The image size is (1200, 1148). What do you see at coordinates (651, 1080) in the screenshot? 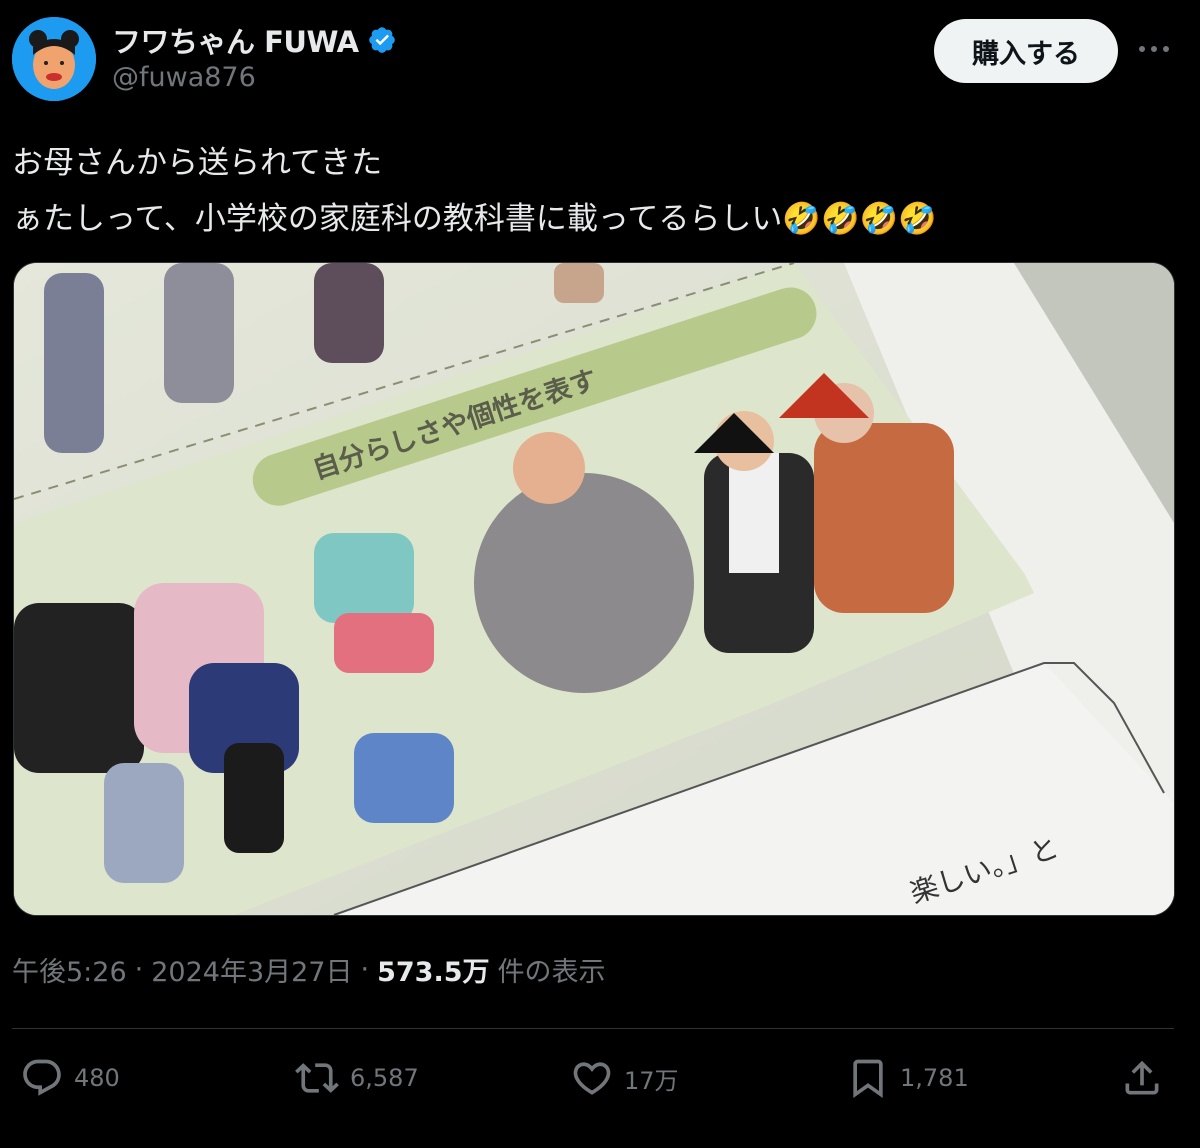
I see `like-count: 17万` at bounding box center [651, 1080].